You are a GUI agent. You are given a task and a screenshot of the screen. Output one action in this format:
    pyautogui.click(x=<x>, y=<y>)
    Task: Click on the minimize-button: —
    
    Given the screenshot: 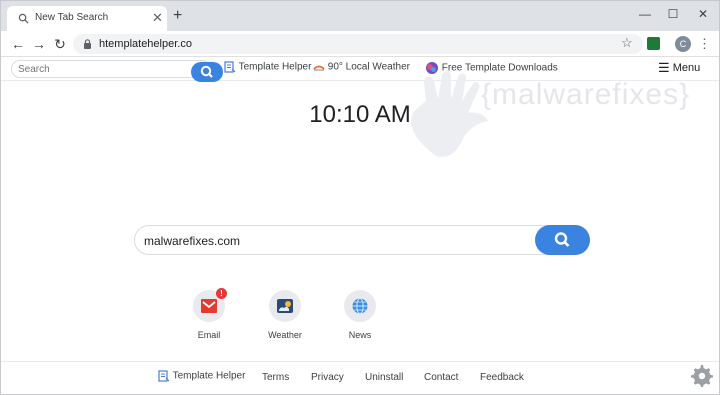 What is the action you would take?
    pyautogui.click(x=645, y=14)
    